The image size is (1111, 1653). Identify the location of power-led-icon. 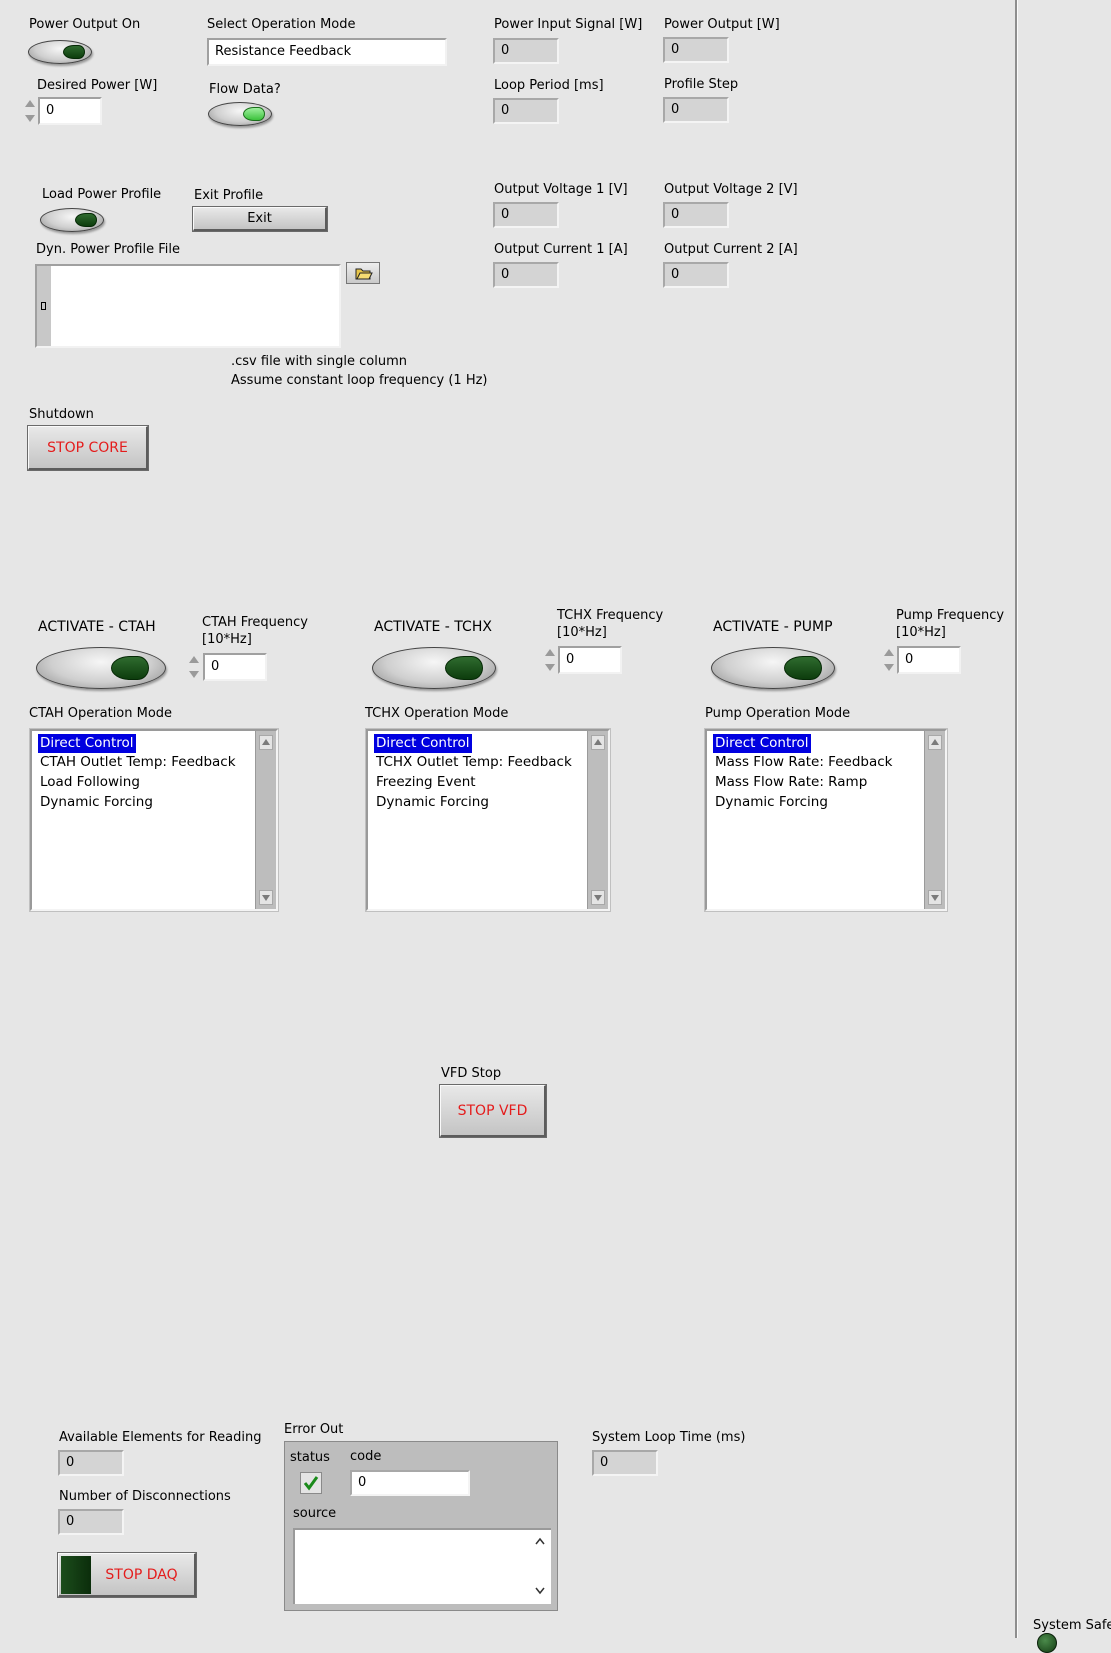
(74, 52).